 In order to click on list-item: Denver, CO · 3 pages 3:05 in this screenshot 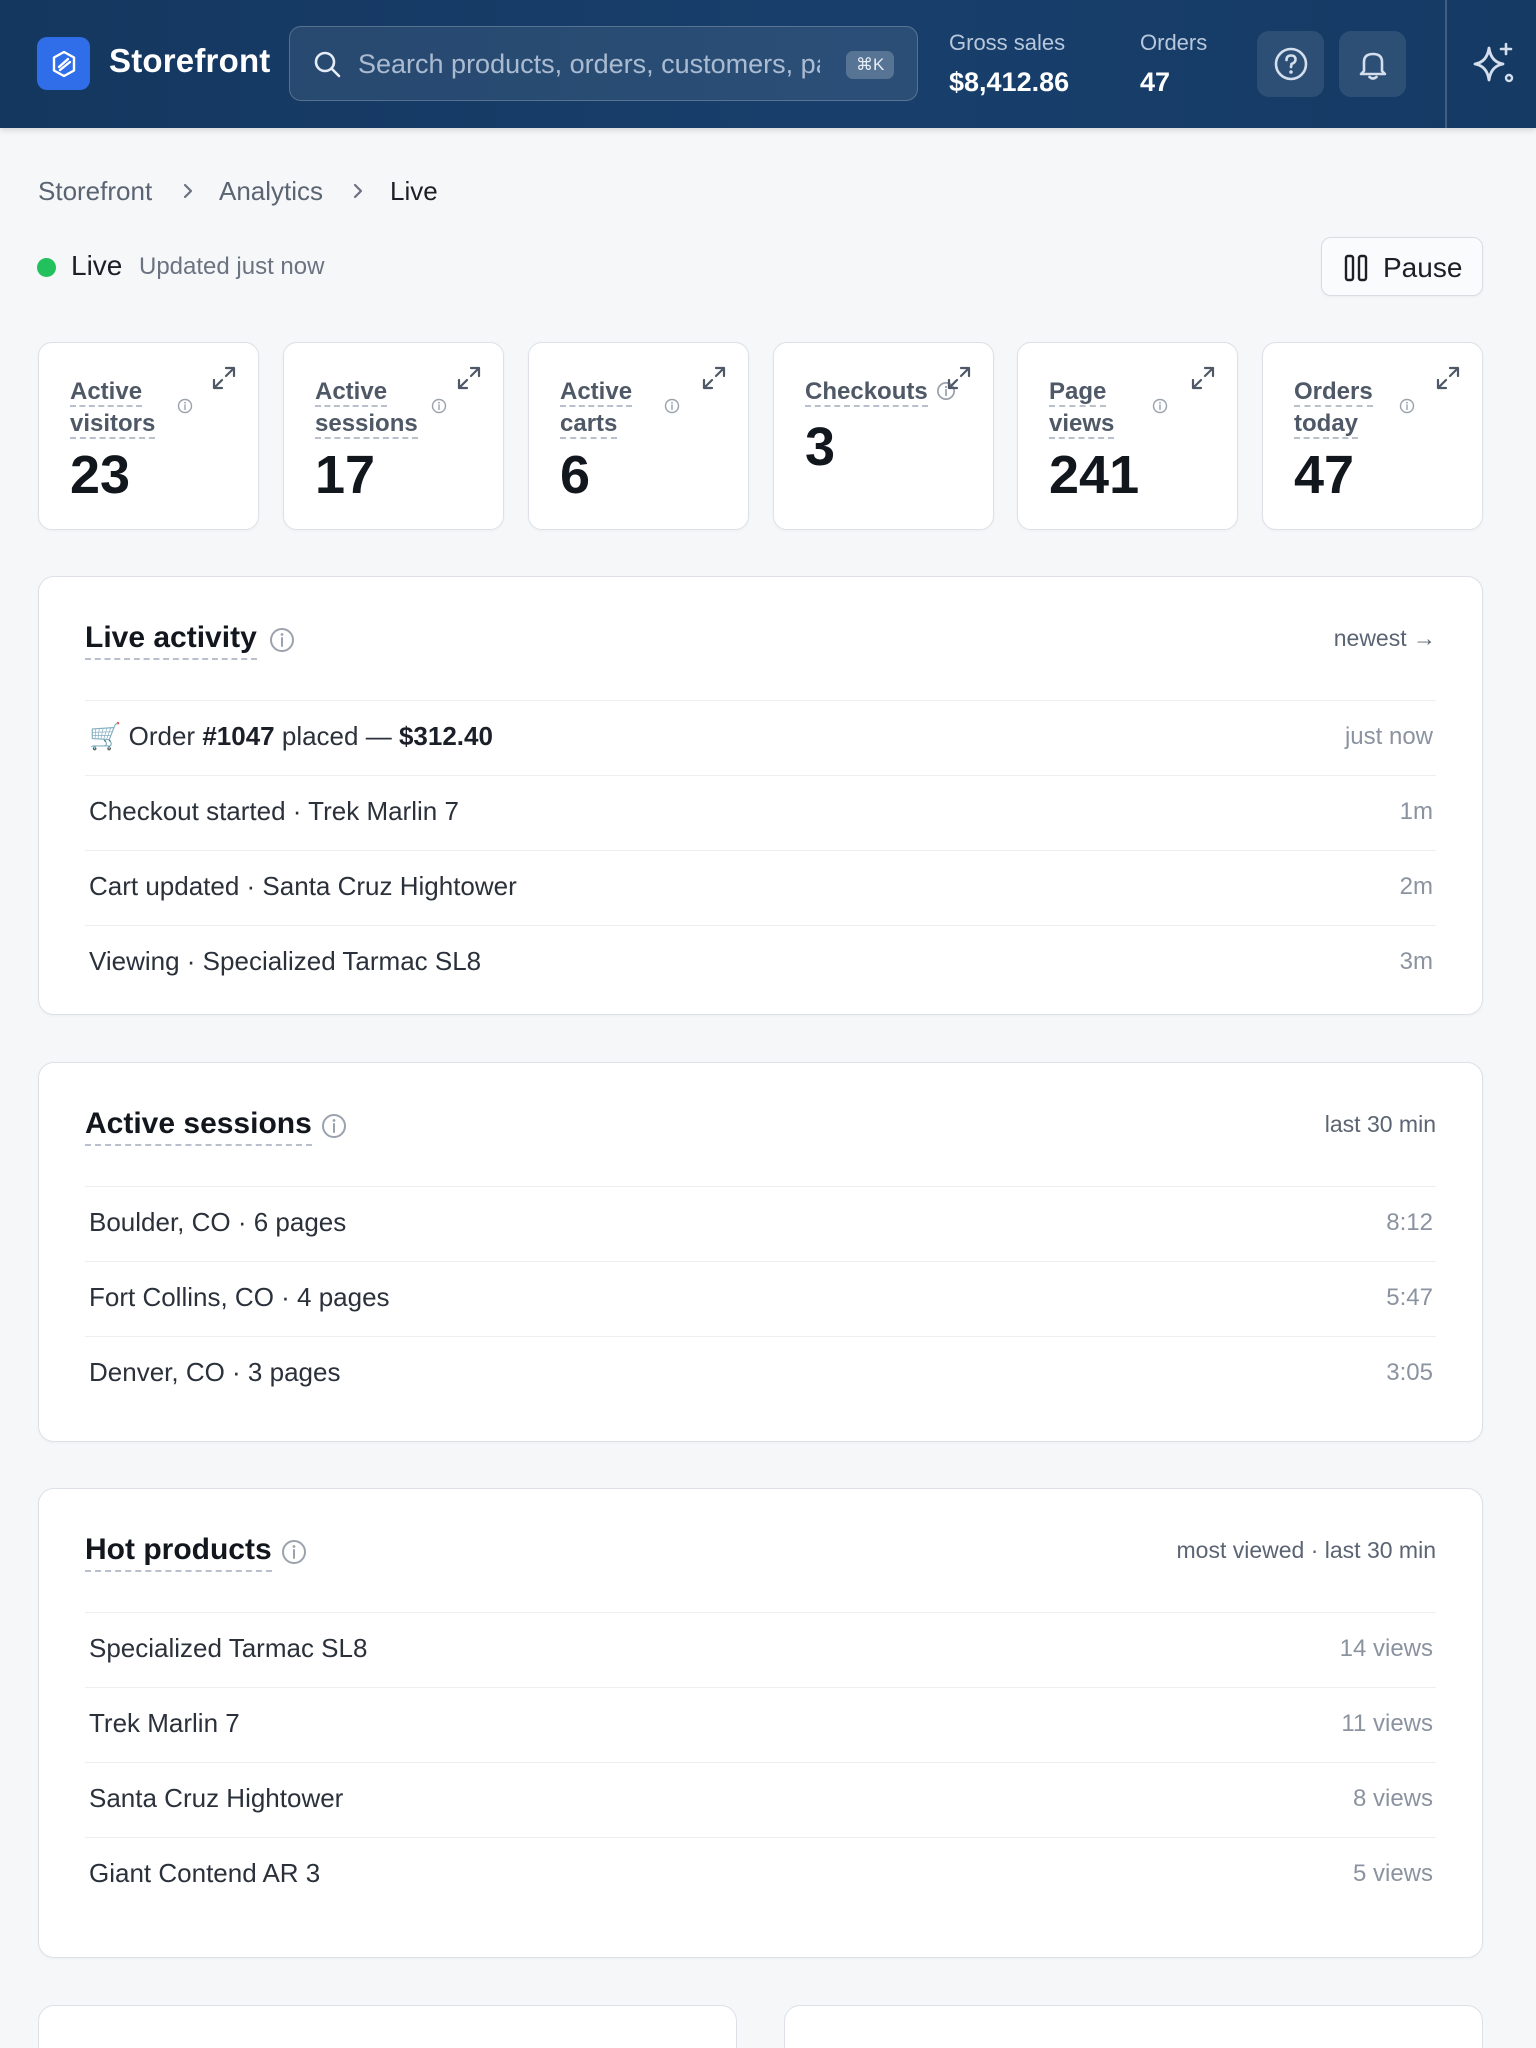, I will do `click(760, 1373)`.